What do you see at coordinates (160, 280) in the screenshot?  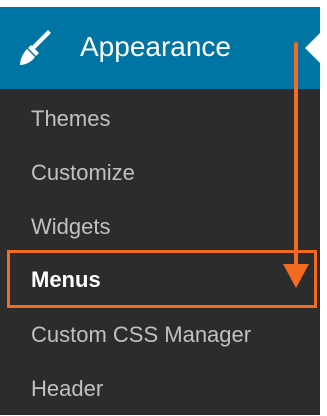 I see `submenu-item-menus: Menus` at bounding box center [160, 280].